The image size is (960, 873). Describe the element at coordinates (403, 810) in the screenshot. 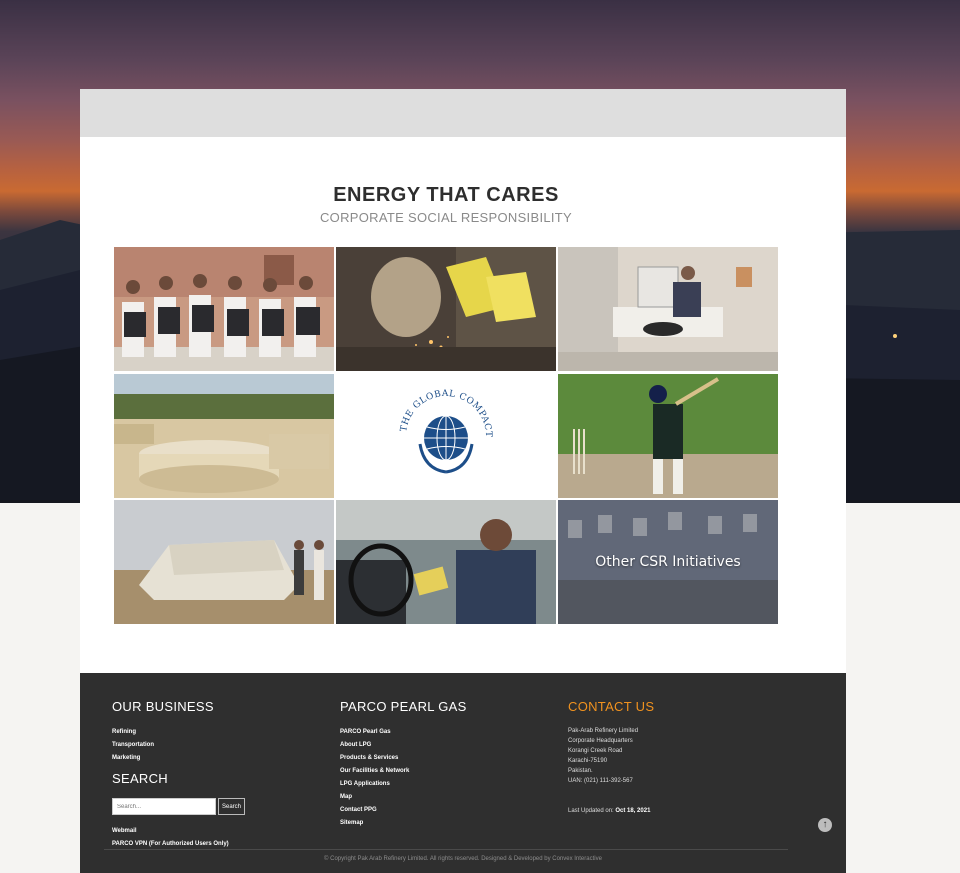

I see `link-contact-ppg: Contact PPG` at that location.